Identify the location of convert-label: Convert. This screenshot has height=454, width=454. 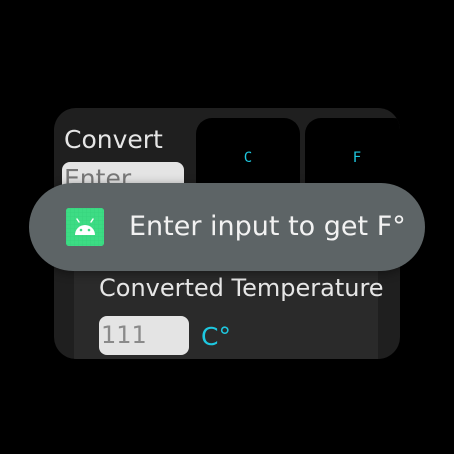
(113, 139).